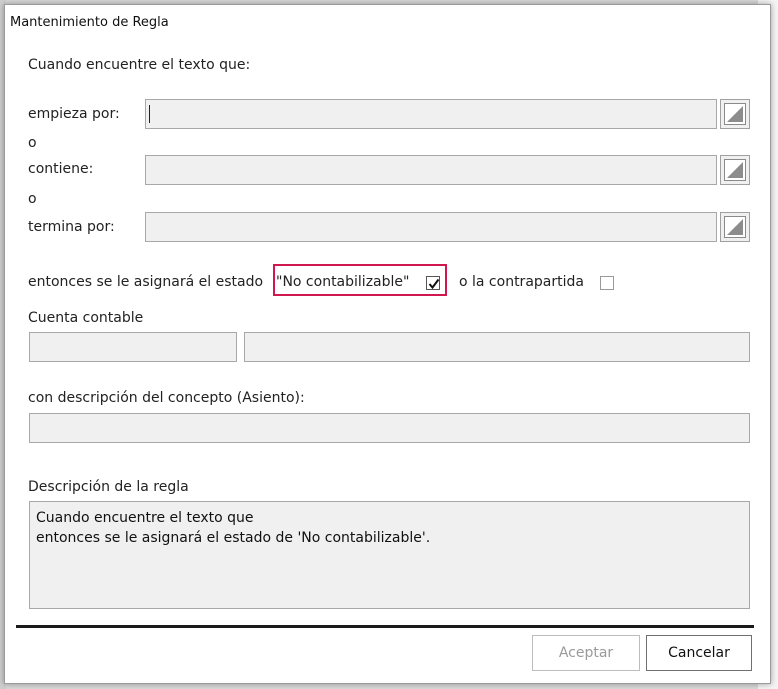 Image resolution: width=778 pixels, height=689 pixels. I want to click on rule-description-label: Descripción de la regla, so click(108, 487).